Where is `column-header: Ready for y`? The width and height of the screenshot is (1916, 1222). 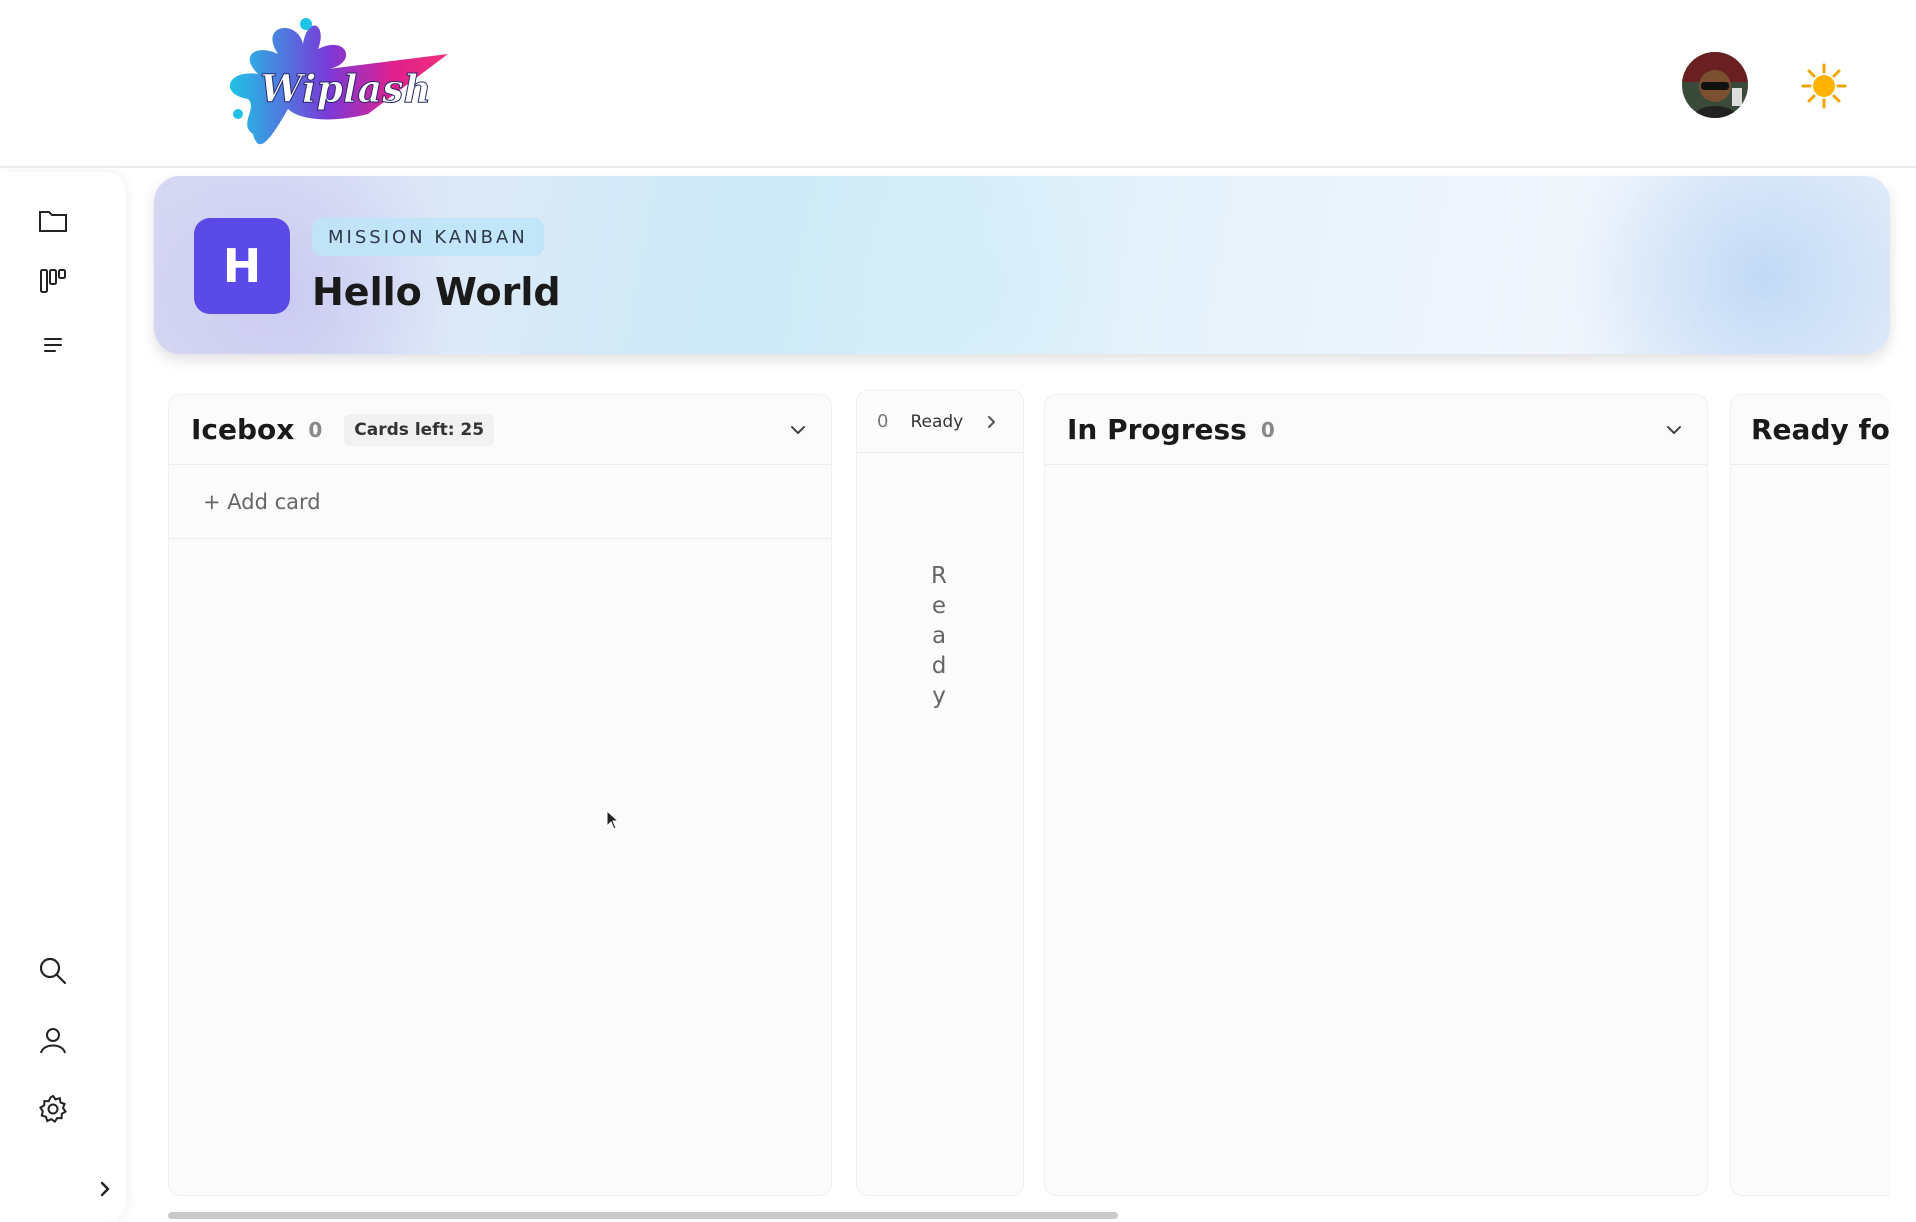
column-header: Ready for y is located at coordinates (1810, 430).